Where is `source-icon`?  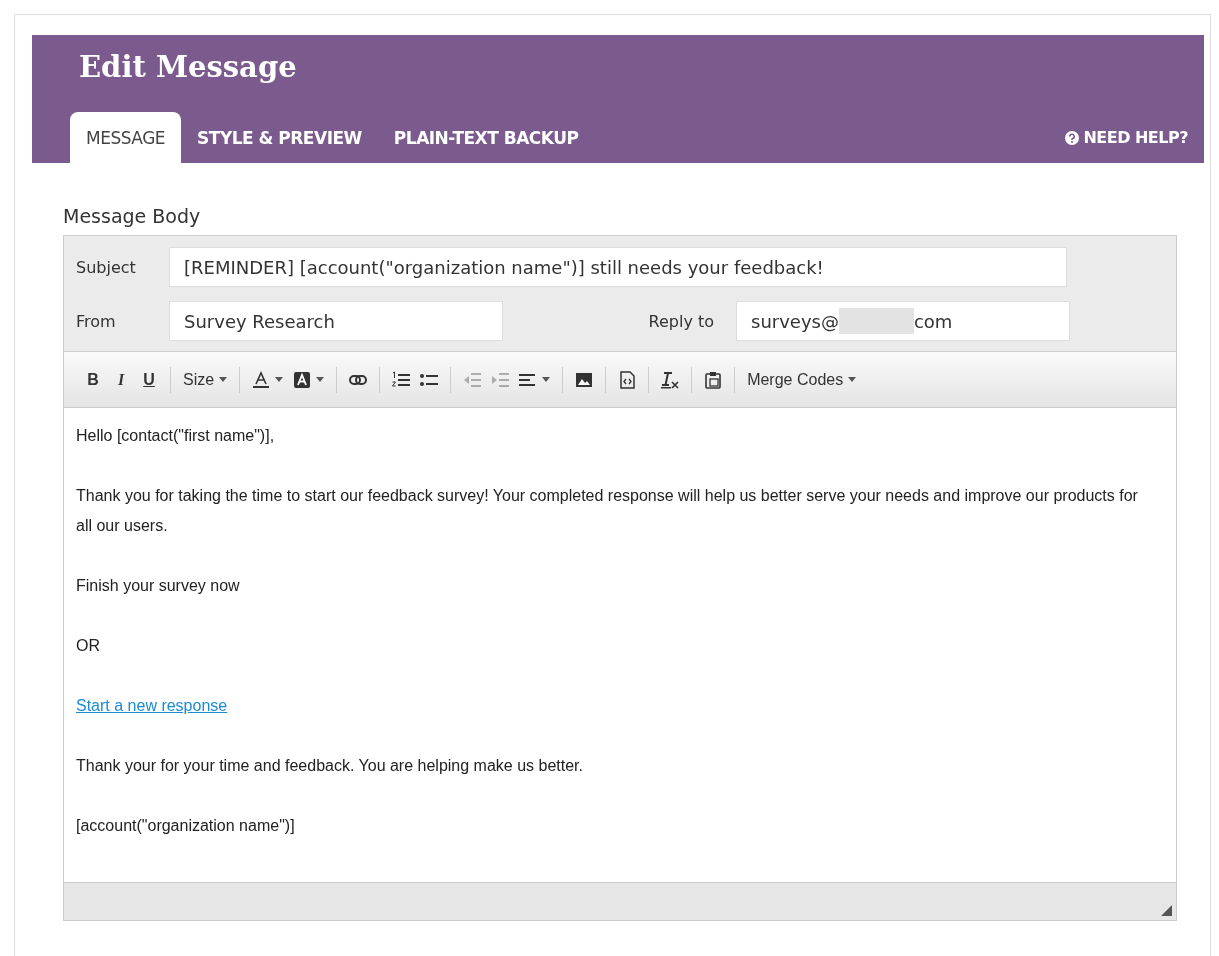 source-icon is located at coordinates (627, 379).